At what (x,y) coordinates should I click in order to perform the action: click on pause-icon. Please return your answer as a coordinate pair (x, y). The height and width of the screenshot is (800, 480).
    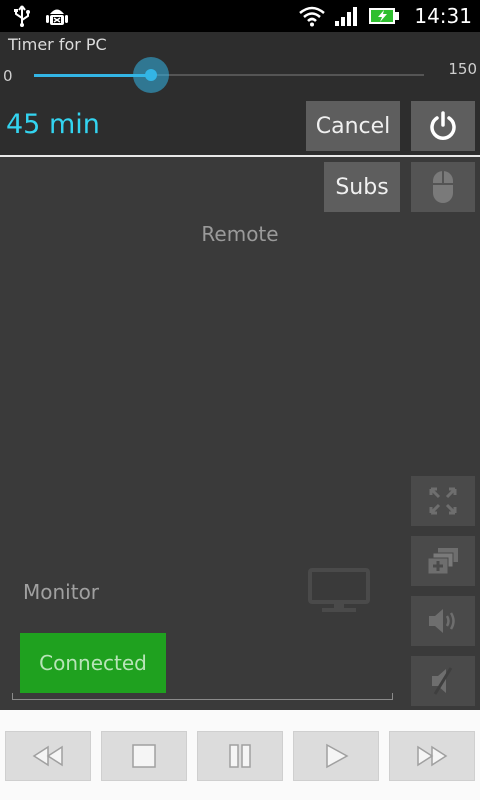
    Looking at the image, I should click on (240, 756).